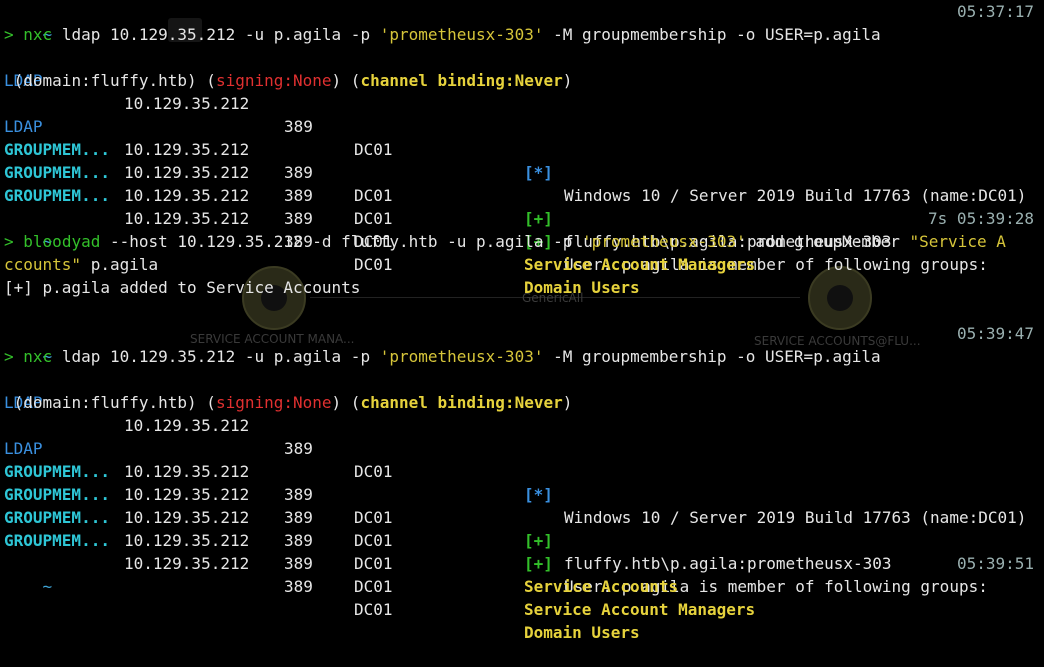 The width and height of the screenshot is (1044, 667). Describe the element at coordinates (120, 264) in the screenshot. I see `command-args: p.agila` at that location.